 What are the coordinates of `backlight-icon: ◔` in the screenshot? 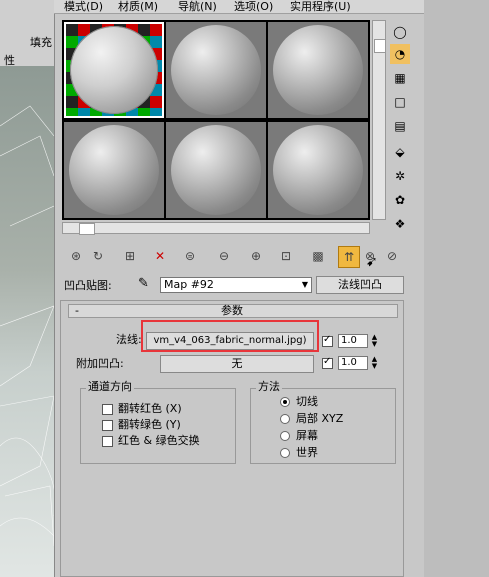 It's located at (400, 54).